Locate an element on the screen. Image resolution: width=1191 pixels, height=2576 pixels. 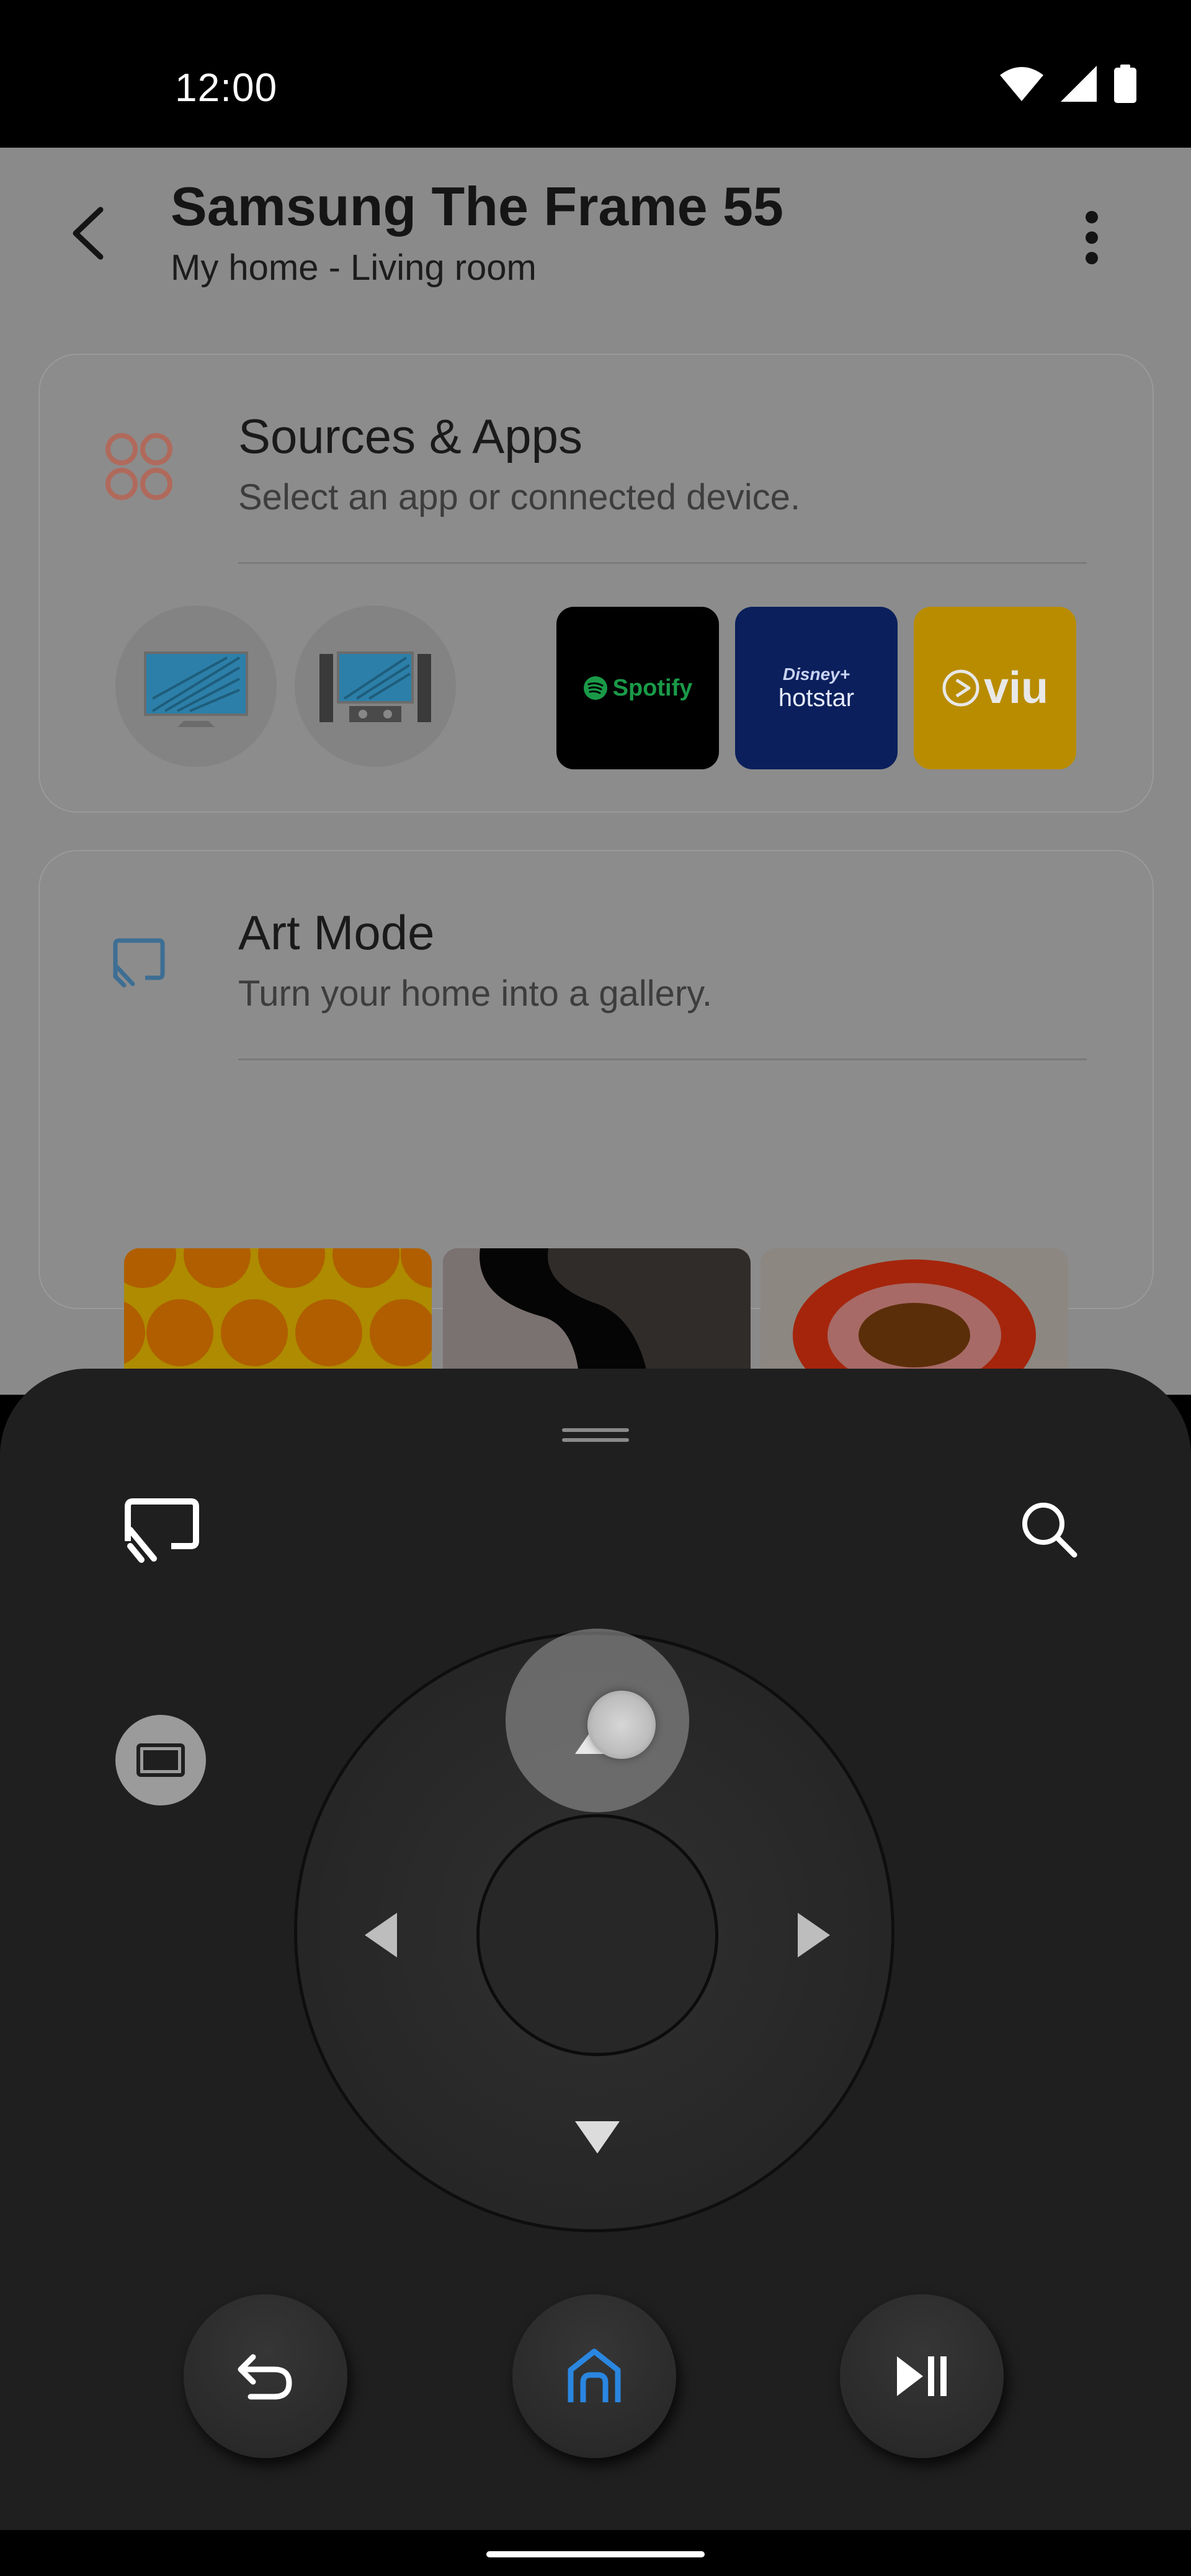
dpad-ok-button is located at coordinates (597, 1935).